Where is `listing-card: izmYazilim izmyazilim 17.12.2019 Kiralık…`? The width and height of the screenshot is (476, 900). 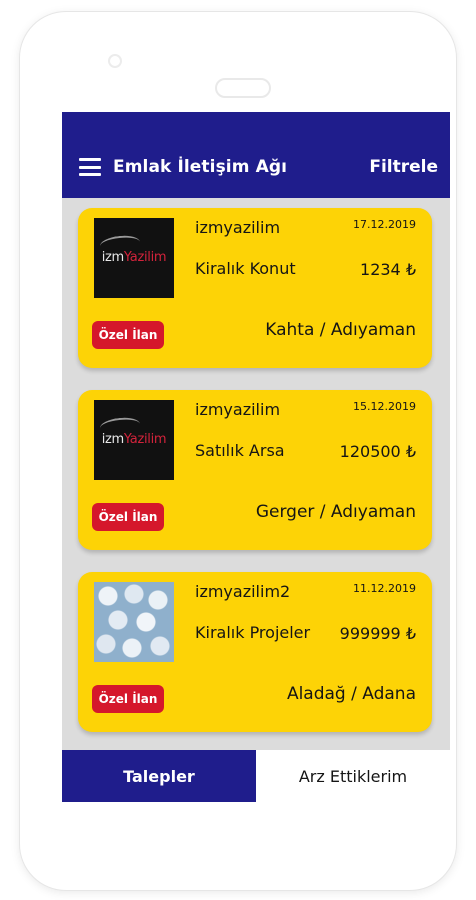 listing-card: izmYazilim izmyazilim 17.12.2019 Kiralık… is located at coordinates (255, 288).